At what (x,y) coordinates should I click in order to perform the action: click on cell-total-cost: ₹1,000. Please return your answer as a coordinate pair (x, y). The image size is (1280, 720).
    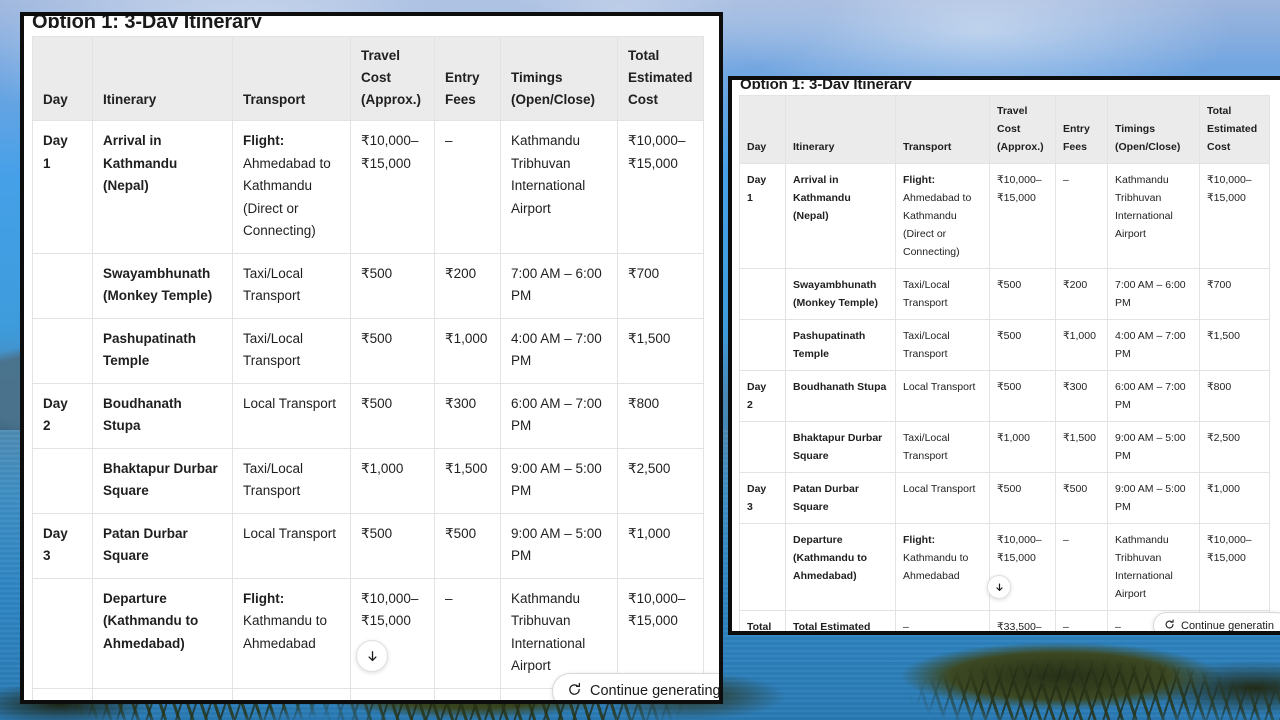
    Looking at the image, I should click on (660, 545).